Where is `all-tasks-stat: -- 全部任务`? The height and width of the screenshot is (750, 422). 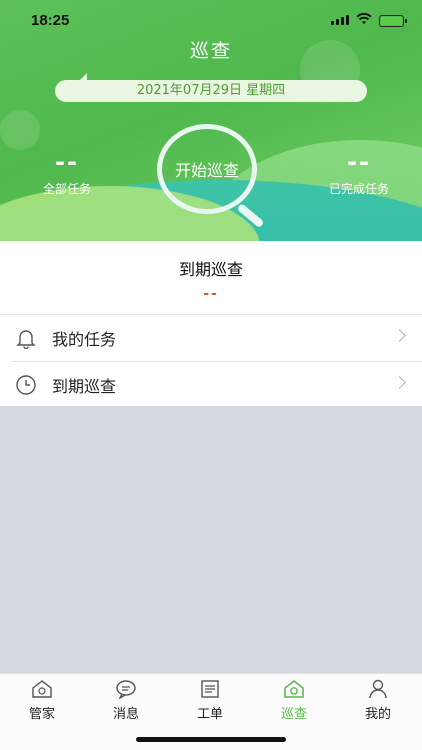 all-tasks-stat: -- 全部任务 is located at coordinates (67, 173).